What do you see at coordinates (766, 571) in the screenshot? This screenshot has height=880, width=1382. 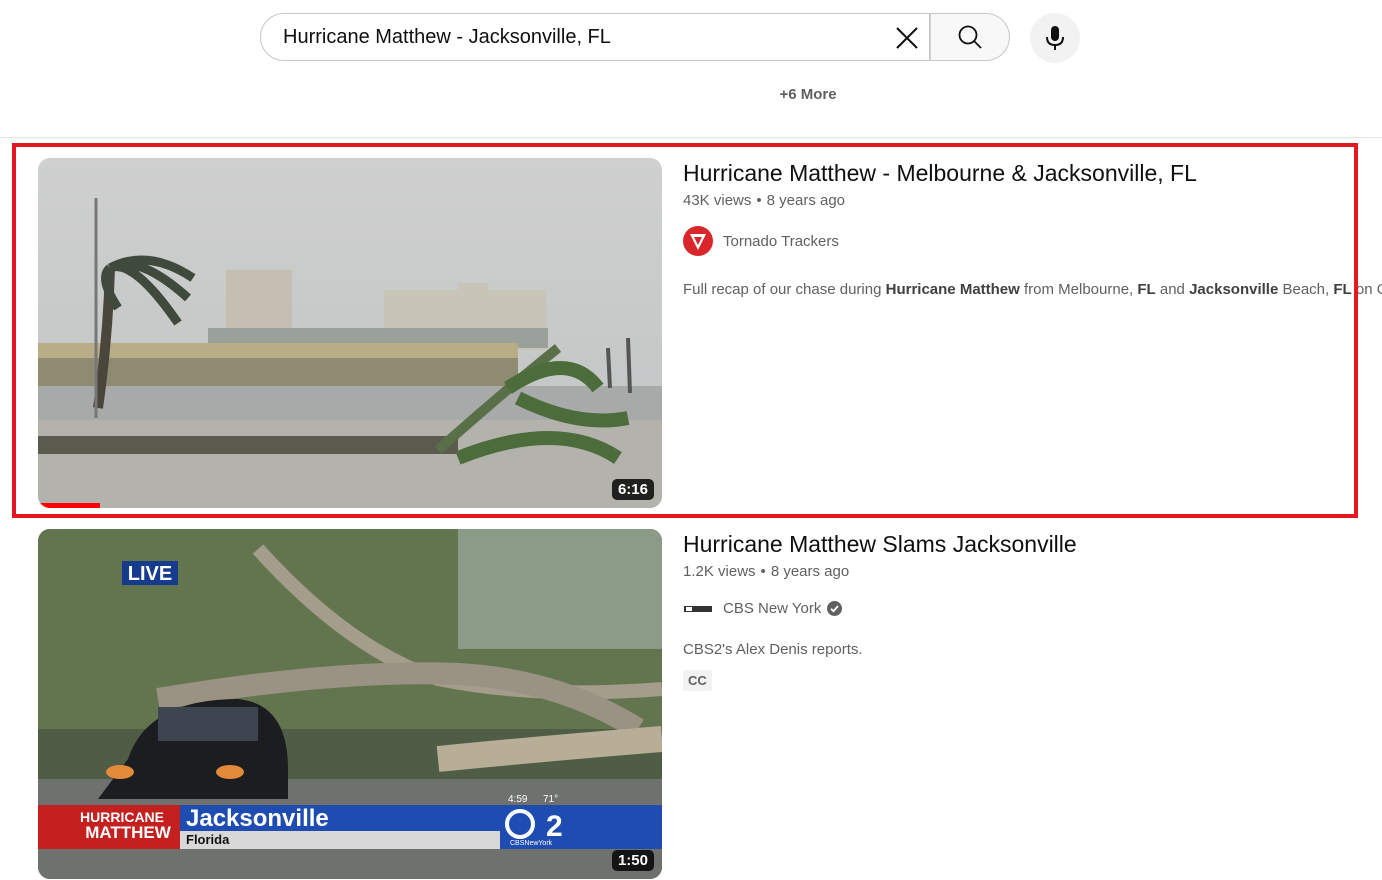 I see `video-stats: 1.2K views • 8 years ago` at bounding box center [766, 571].